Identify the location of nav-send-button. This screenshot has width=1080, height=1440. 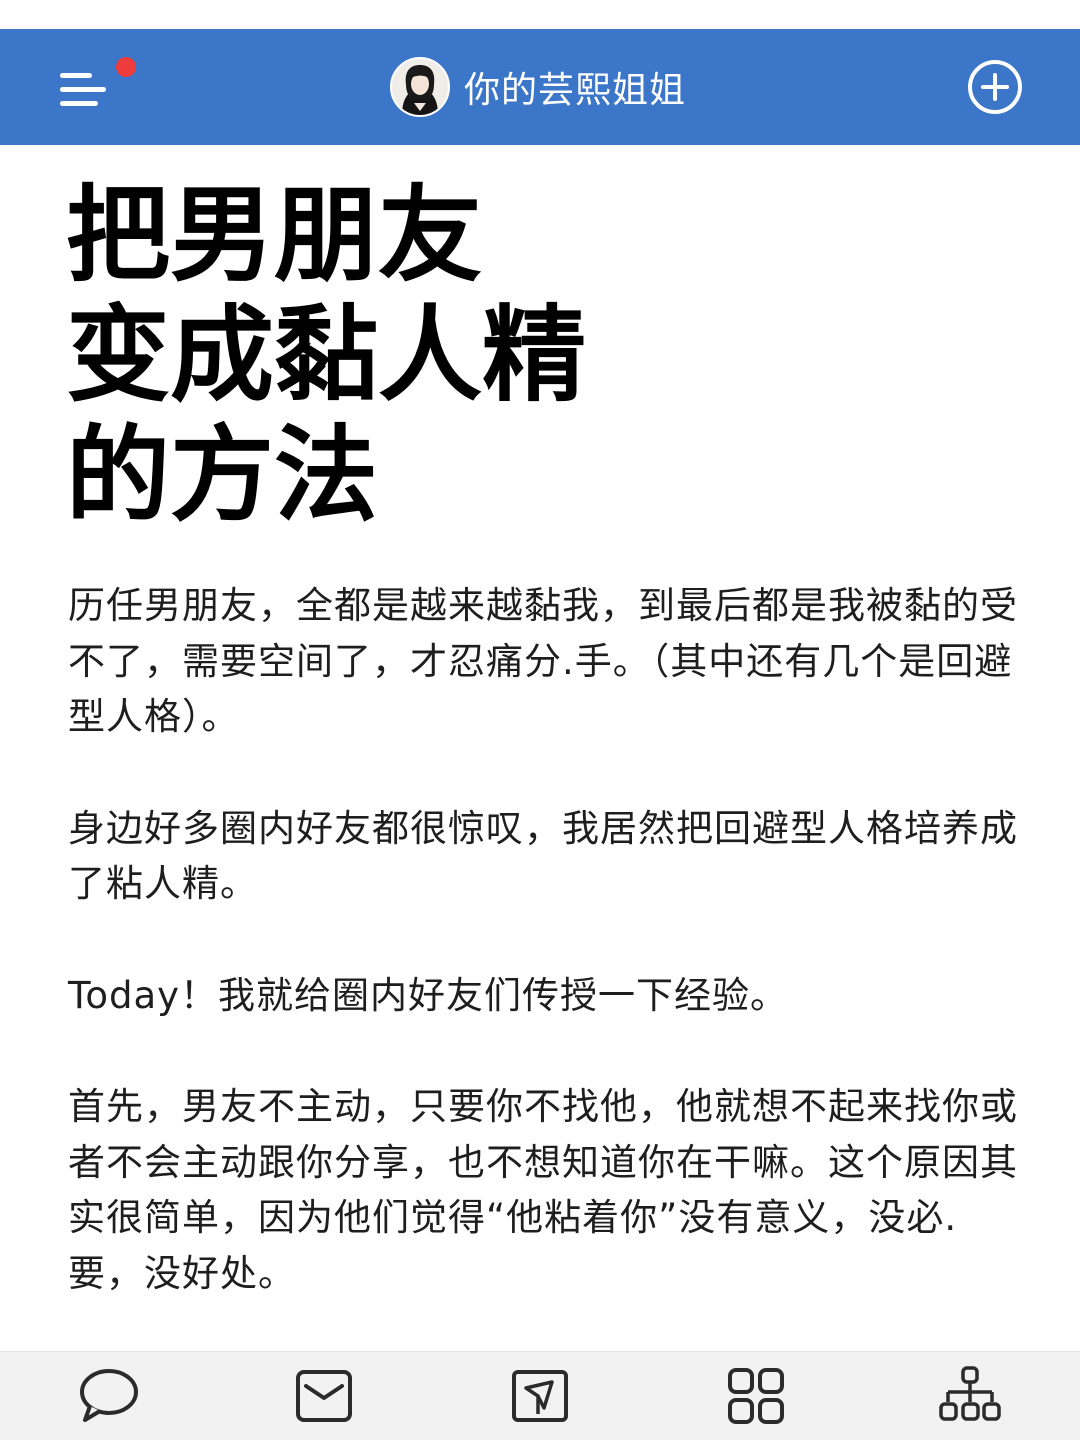
(540, 1396).